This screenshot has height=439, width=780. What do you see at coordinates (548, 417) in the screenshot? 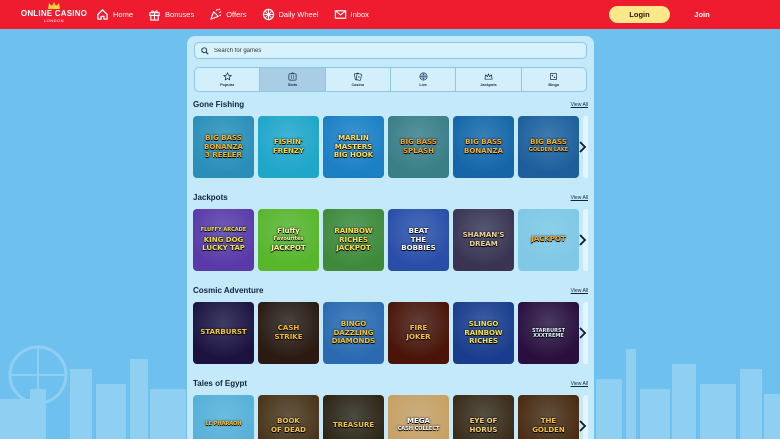
I see `game-tile: THE GOLDEN` at bounding box center [548, 417].